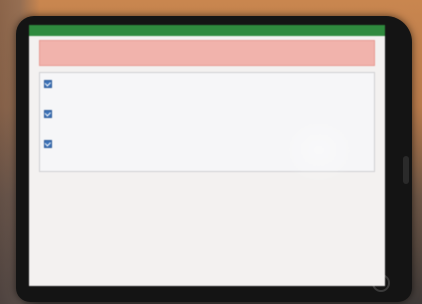 The height and width of the screenshot is (304, 422). What do you see at coordinates (406, 170) in the screenshot?
I see `tablet-side-button` at bounding box center [406, 170].